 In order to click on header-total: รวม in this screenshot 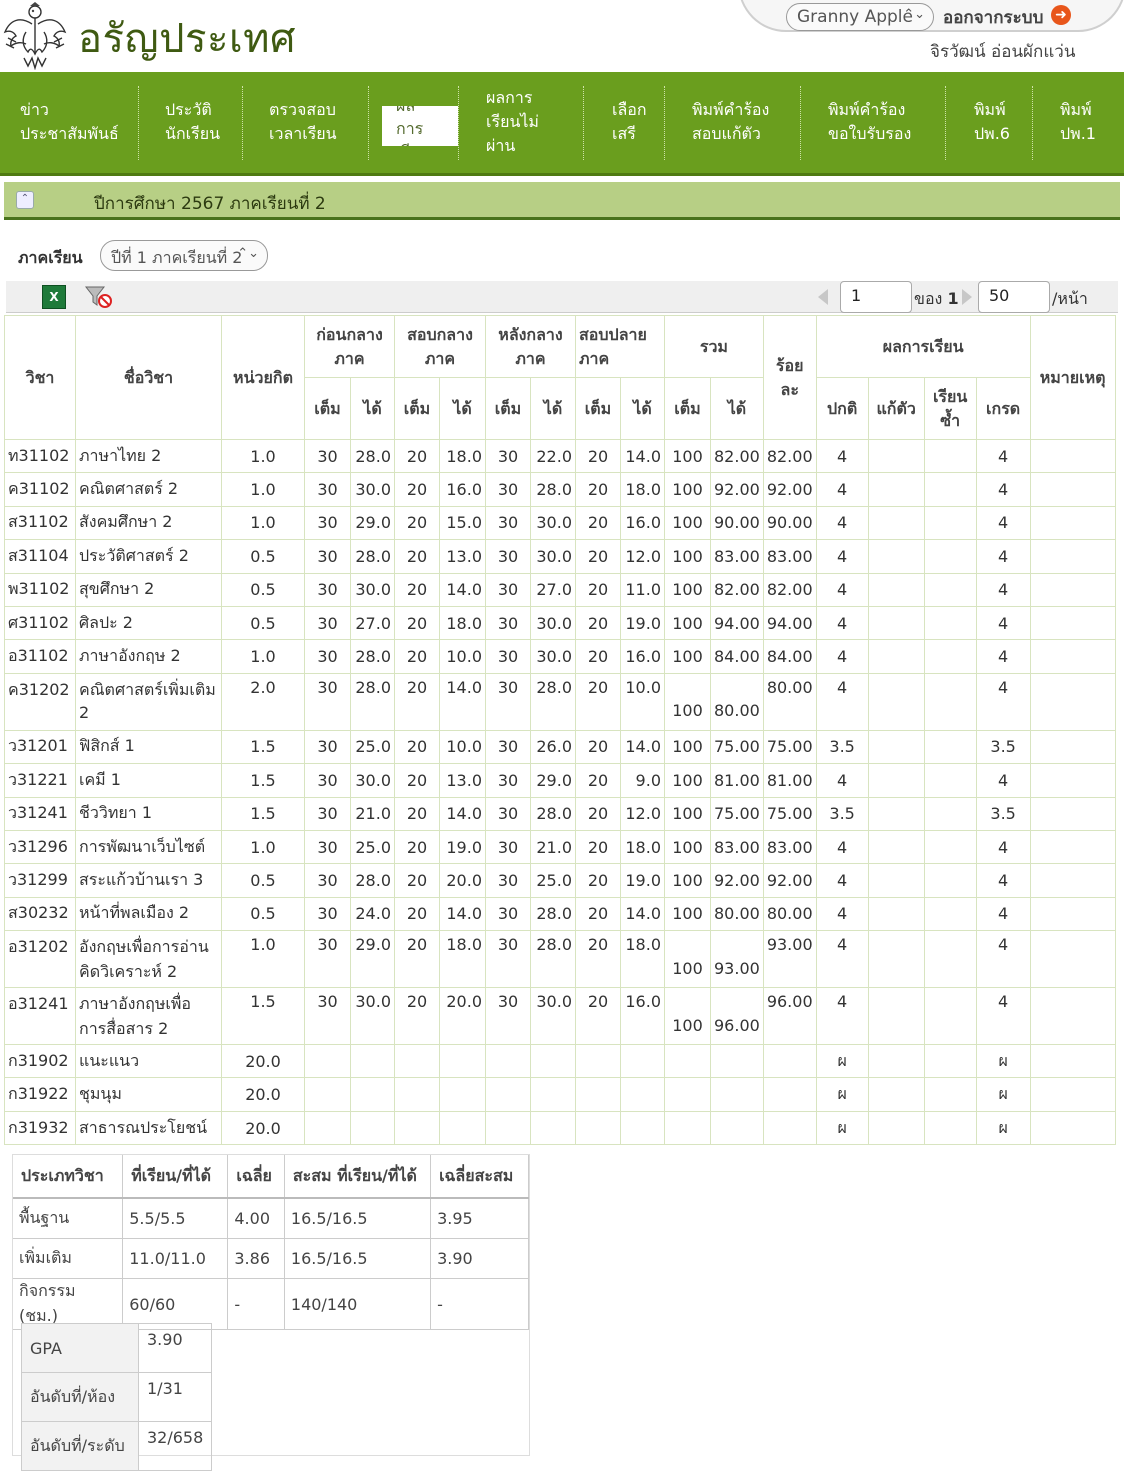, I will do `click(714, 346)`.